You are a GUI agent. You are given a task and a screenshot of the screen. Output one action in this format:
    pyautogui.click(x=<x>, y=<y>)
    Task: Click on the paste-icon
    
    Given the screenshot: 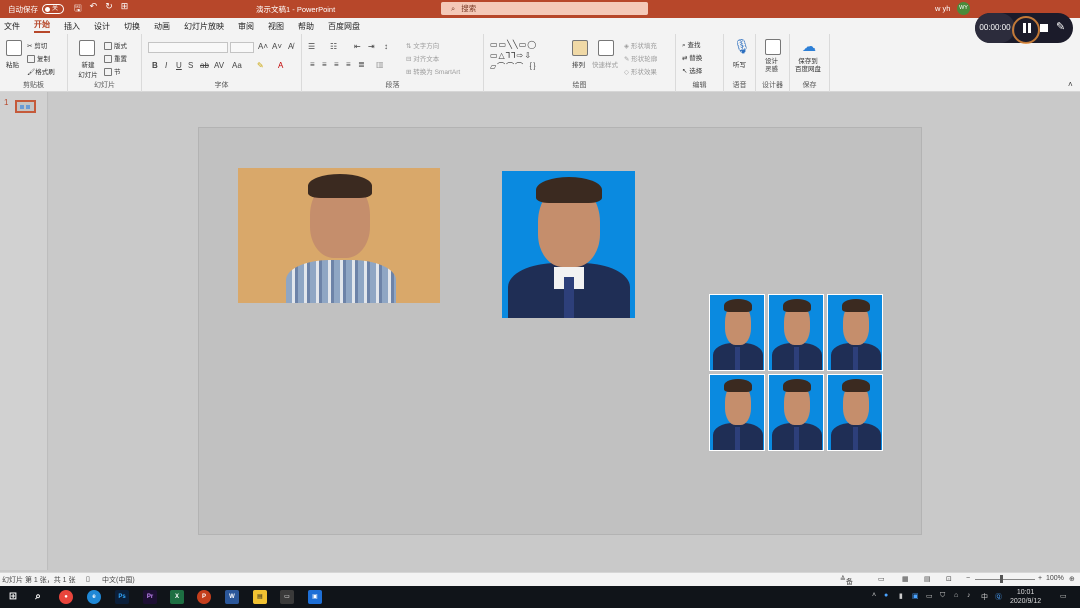 What is the action you would take?
    pyautogui.click(x=14, y=48)
    